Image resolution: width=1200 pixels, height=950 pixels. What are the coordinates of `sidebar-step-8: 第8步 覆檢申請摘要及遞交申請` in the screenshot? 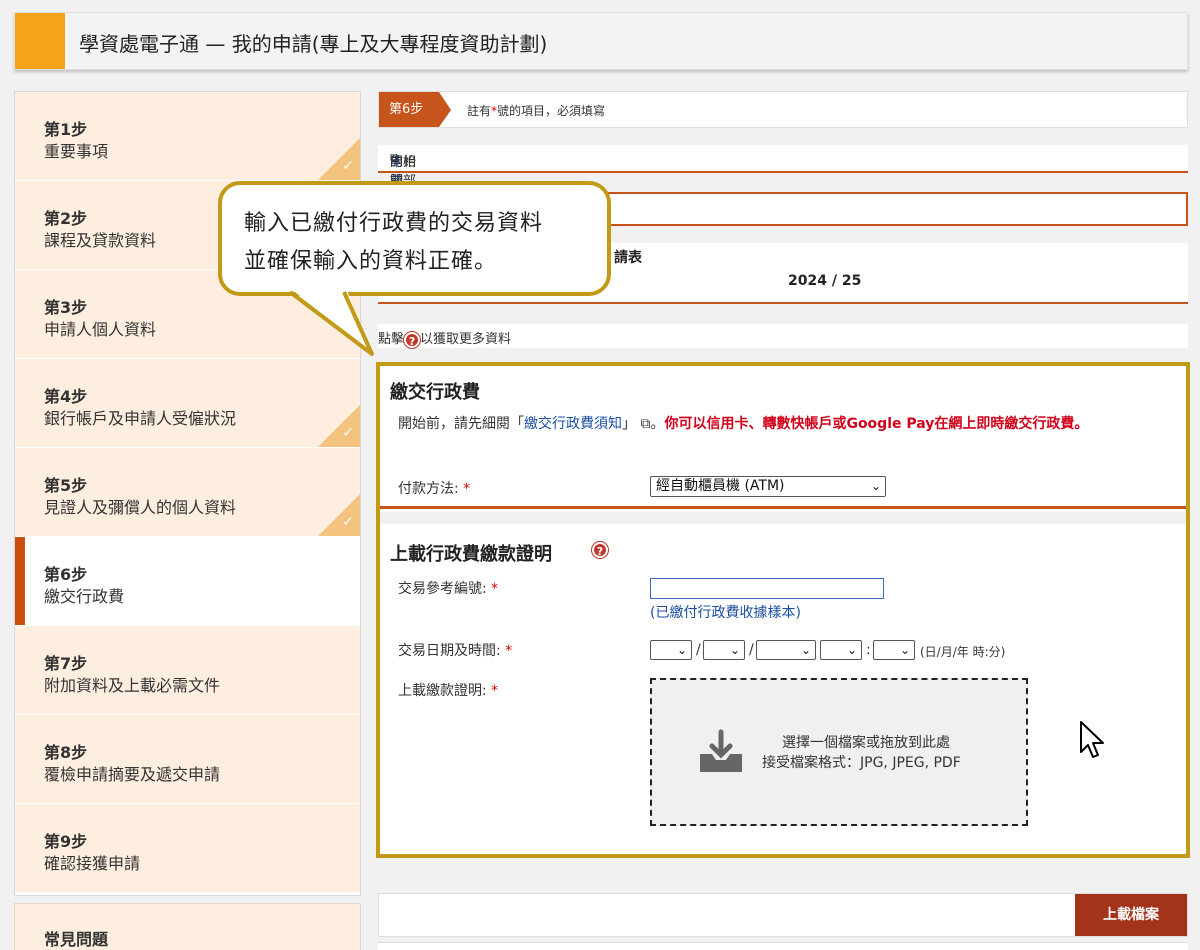 It's located at (187, 759).